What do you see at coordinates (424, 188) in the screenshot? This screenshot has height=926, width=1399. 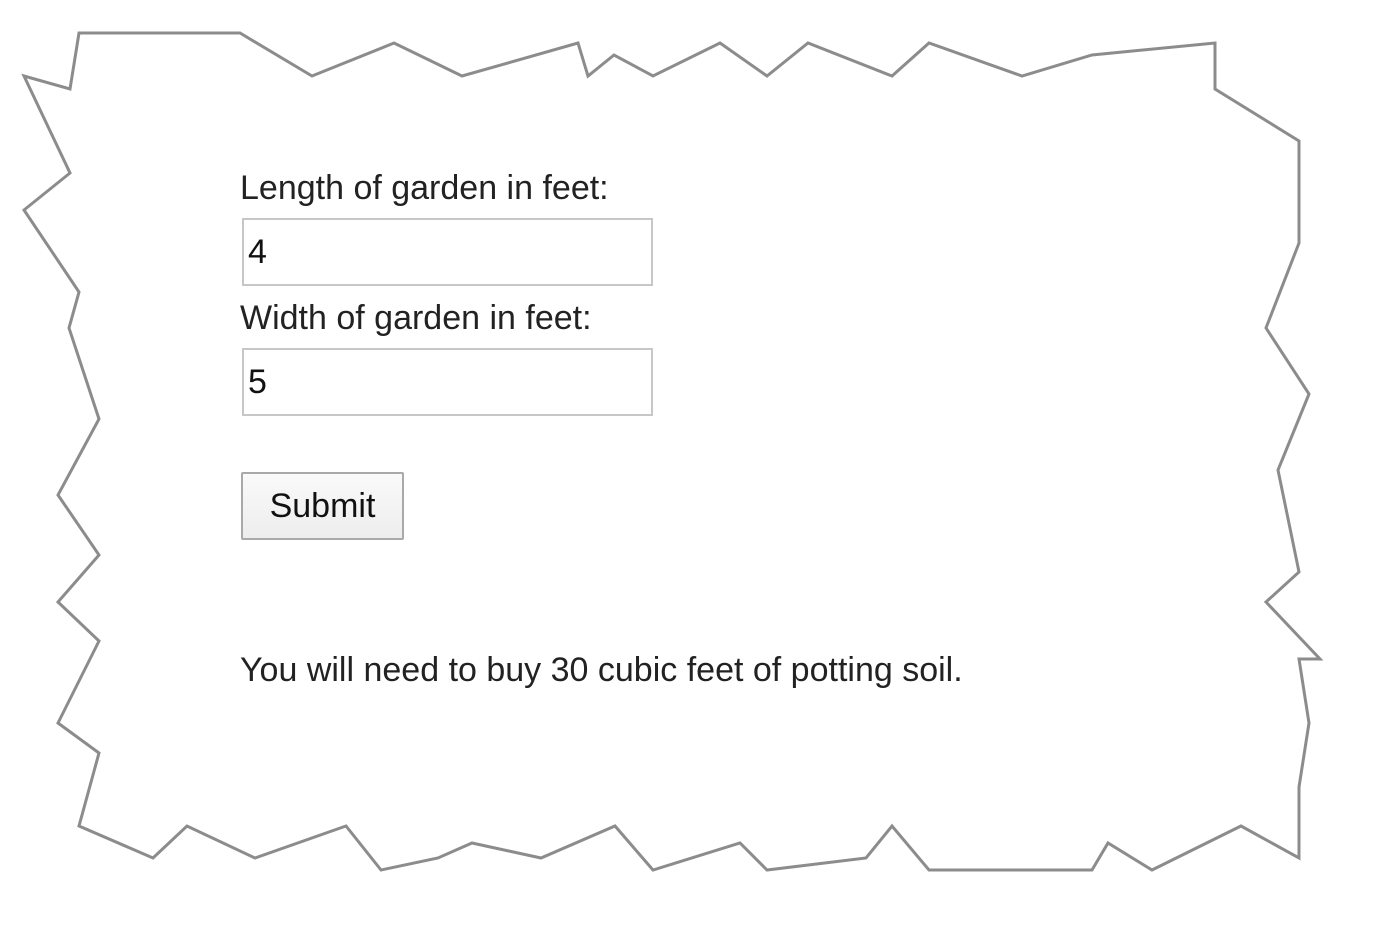 I see `length-label: Length of garden in feet:` at bounding box center [424, 188].